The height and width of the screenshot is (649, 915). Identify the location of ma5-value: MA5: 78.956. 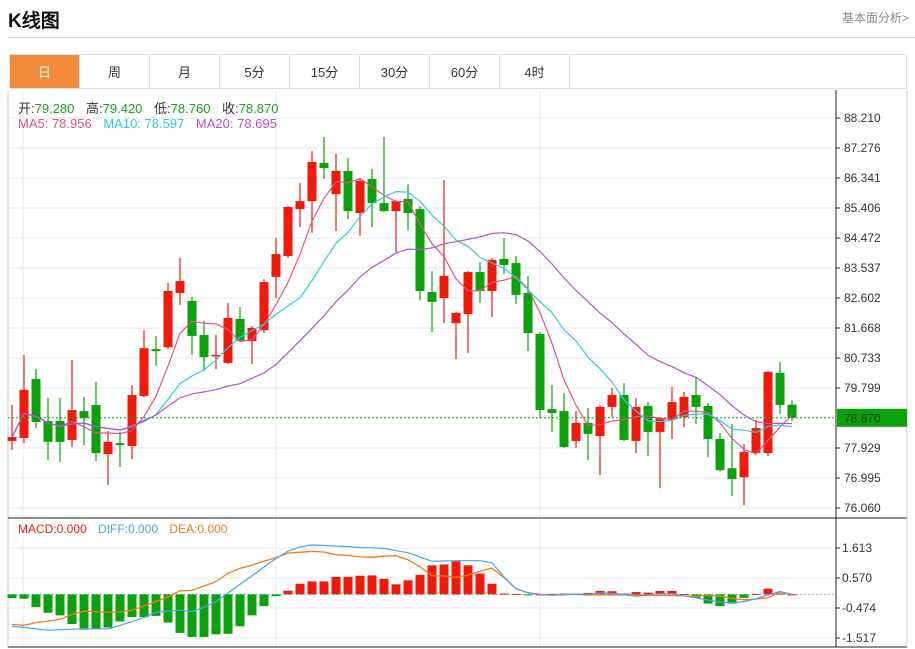
(55, 123).